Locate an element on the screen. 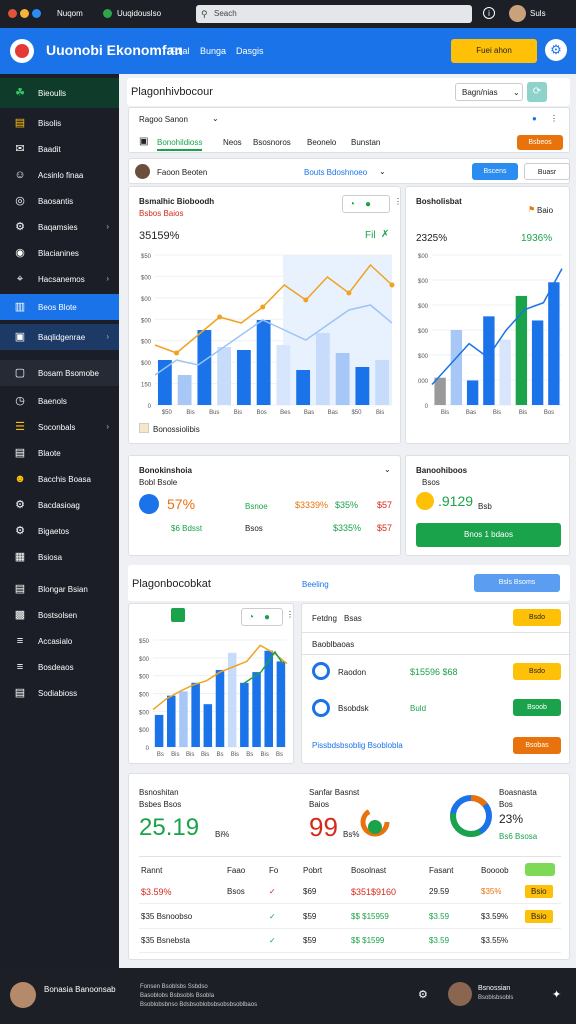  section-title: Plagonbocobkat is located at coordinates (171, 584).